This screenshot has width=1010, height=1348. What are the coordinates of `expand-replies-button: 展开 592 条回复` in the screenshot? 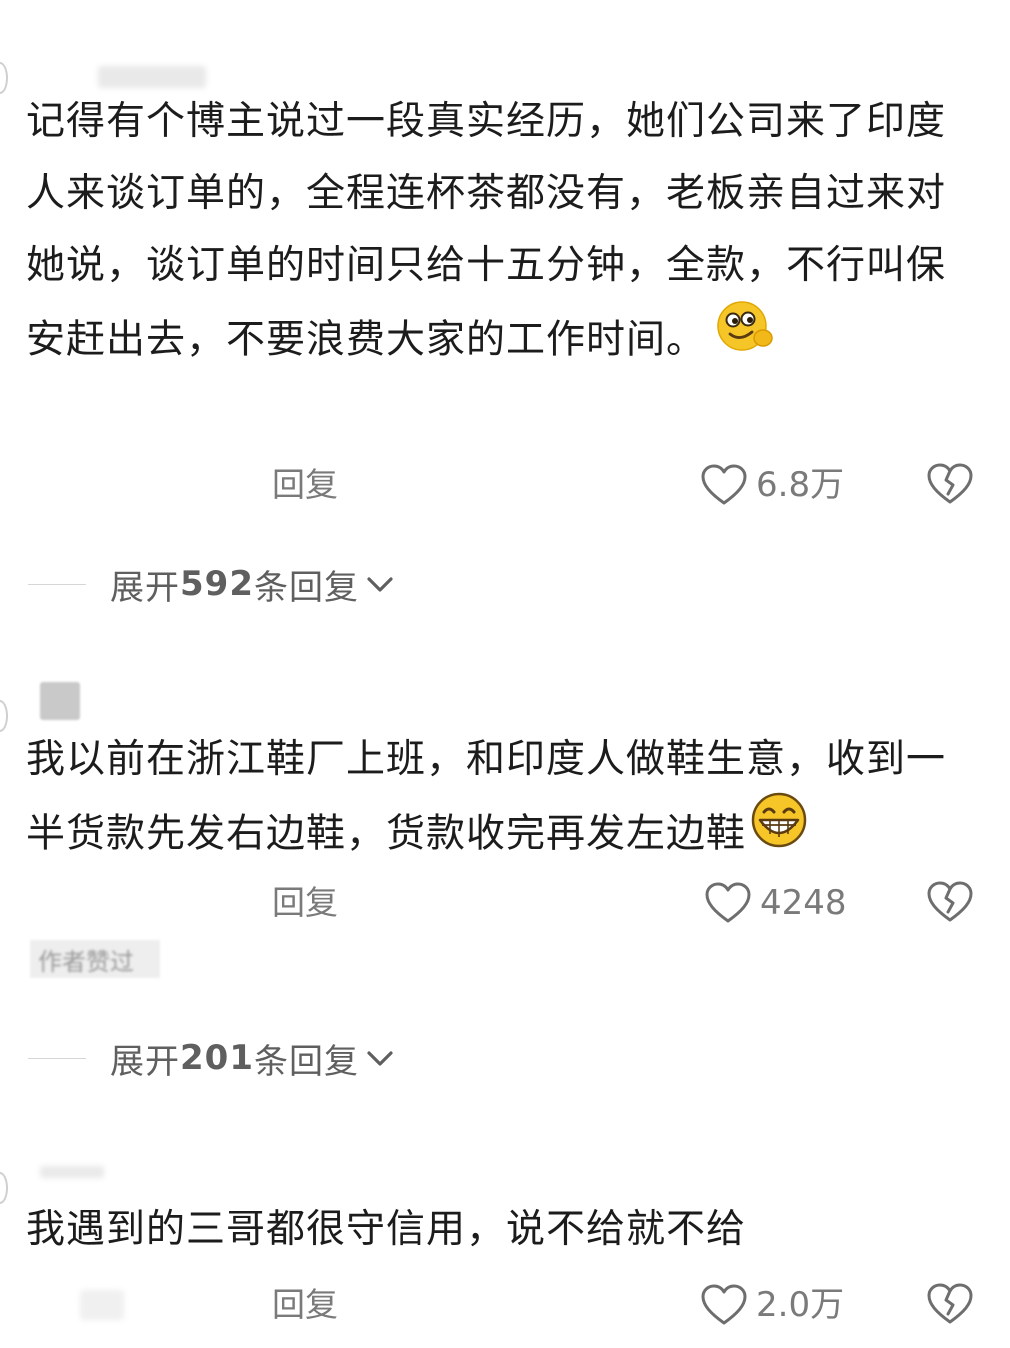 It's located at (252, 584).